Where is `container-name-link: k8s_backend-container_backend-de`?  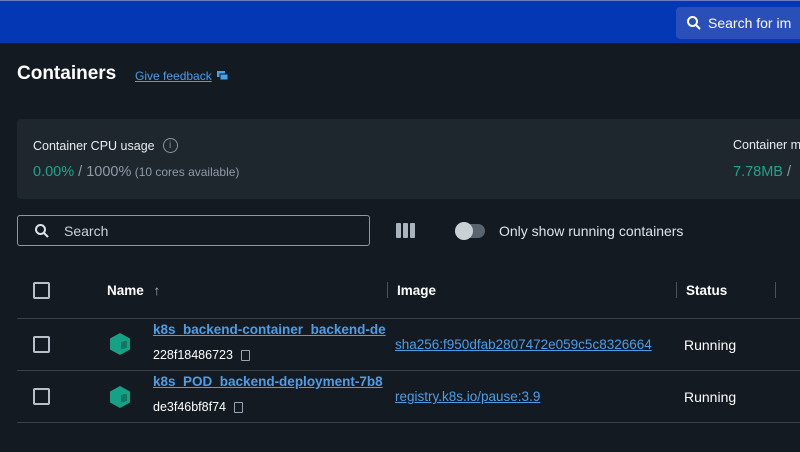
container-name-link: k8s_backend-container_backend-de is located at coordinates (270, 329).